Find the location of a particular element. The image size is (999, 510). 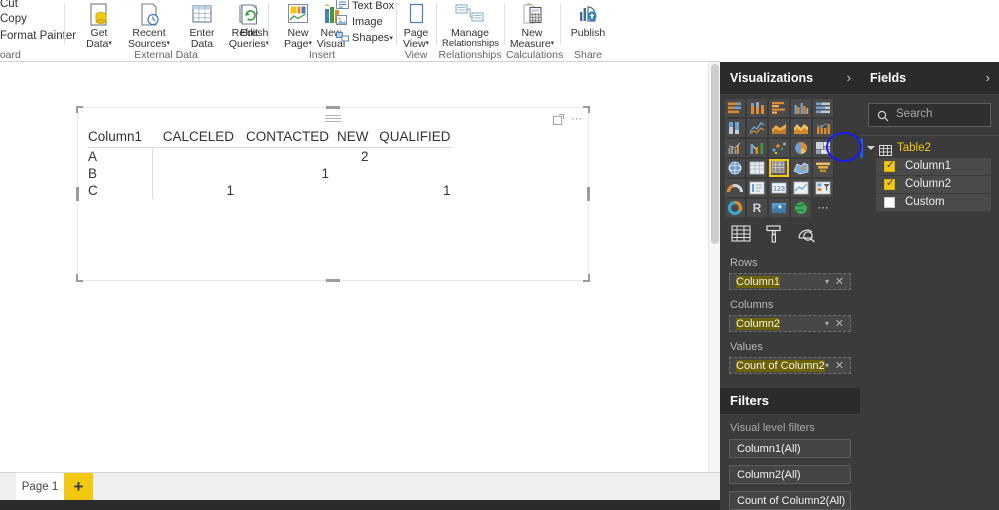

funnel-icon is located at coordinates (823, 168).